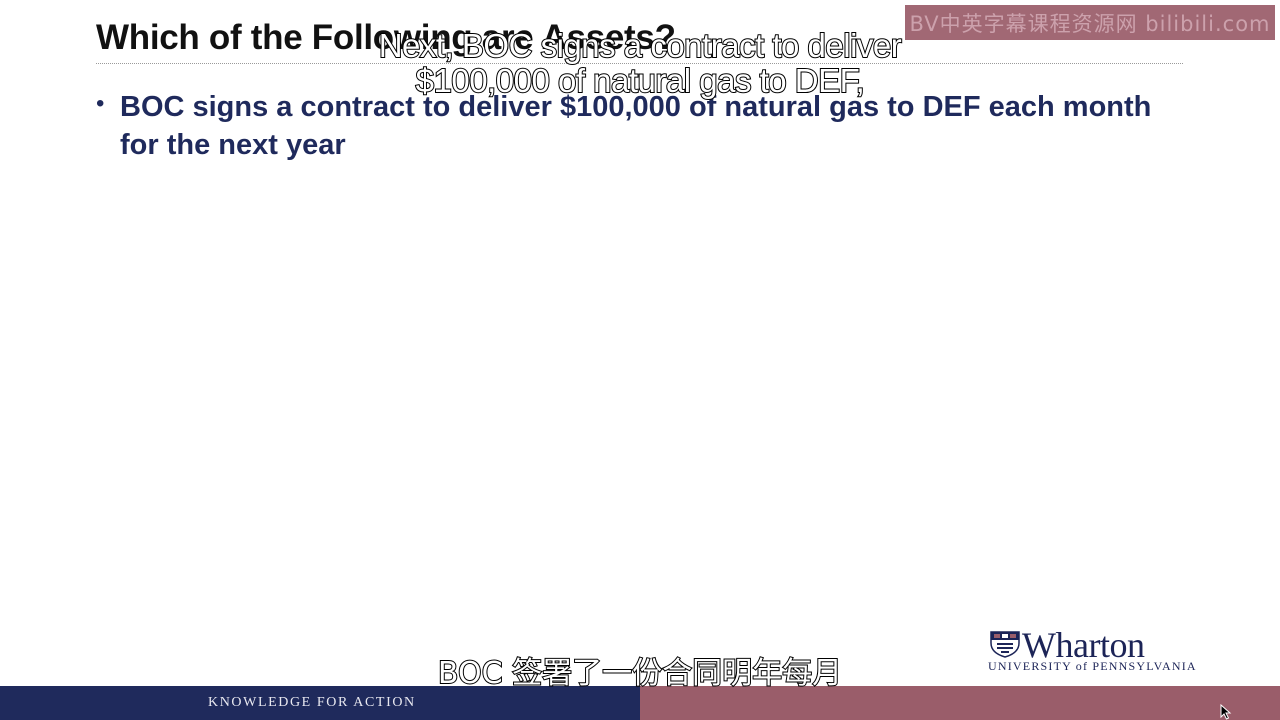 The image size is (1280, 720). I want to click on english-subtitle-line-1: Next, BOC signs a contract to deliver, so click(640, 45).